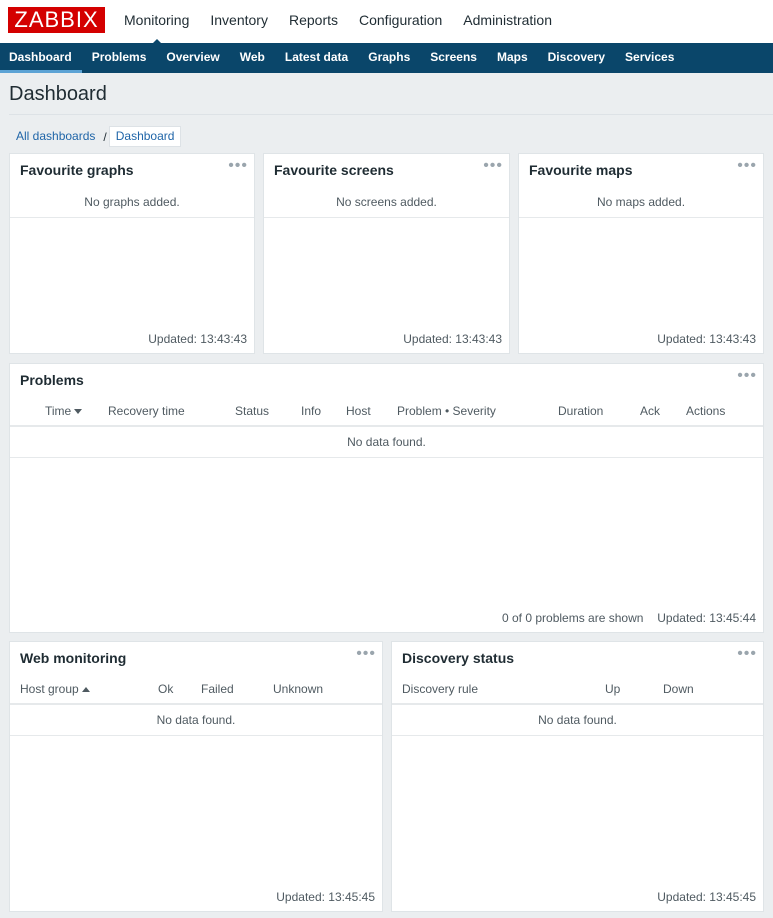 This screenshot has height=918, width=773. I want to click on breadcrumb: All dashboards / Dashboard, so click(96, 136).